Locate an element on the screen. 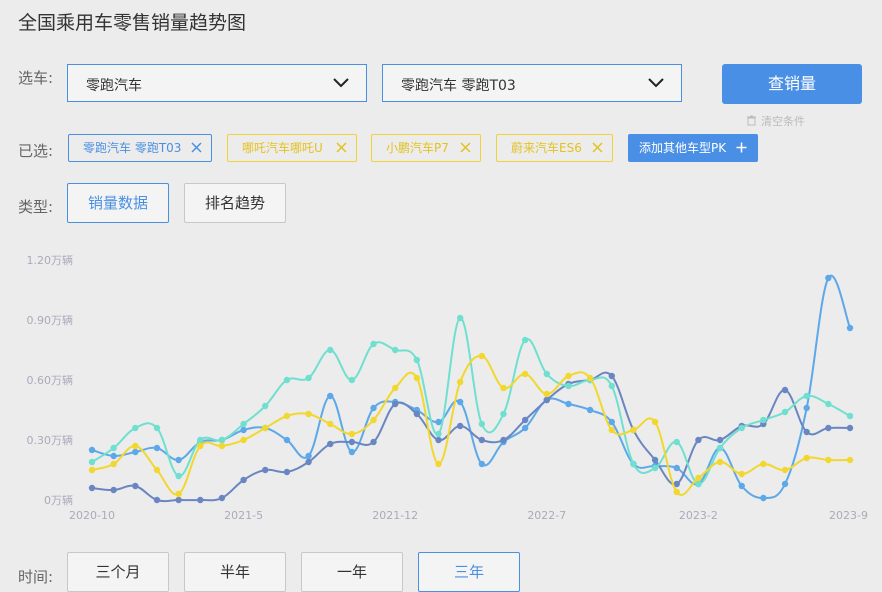 This screenshot has height=592, width=882. time-1-year-button: 一年 is located at coordinates (352, 572).